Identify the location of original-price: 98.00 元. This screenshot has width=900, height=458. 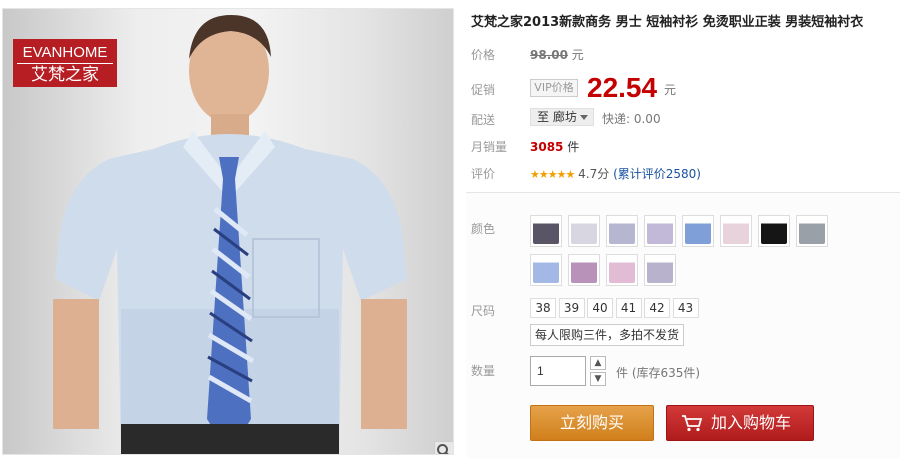
(557, 54).